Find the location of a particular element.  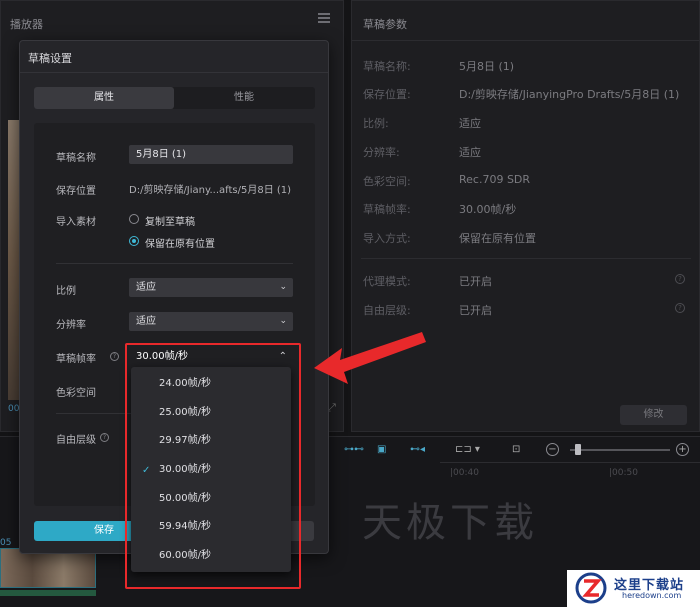

clip-label: 05 is located at coordinates (6, 543).